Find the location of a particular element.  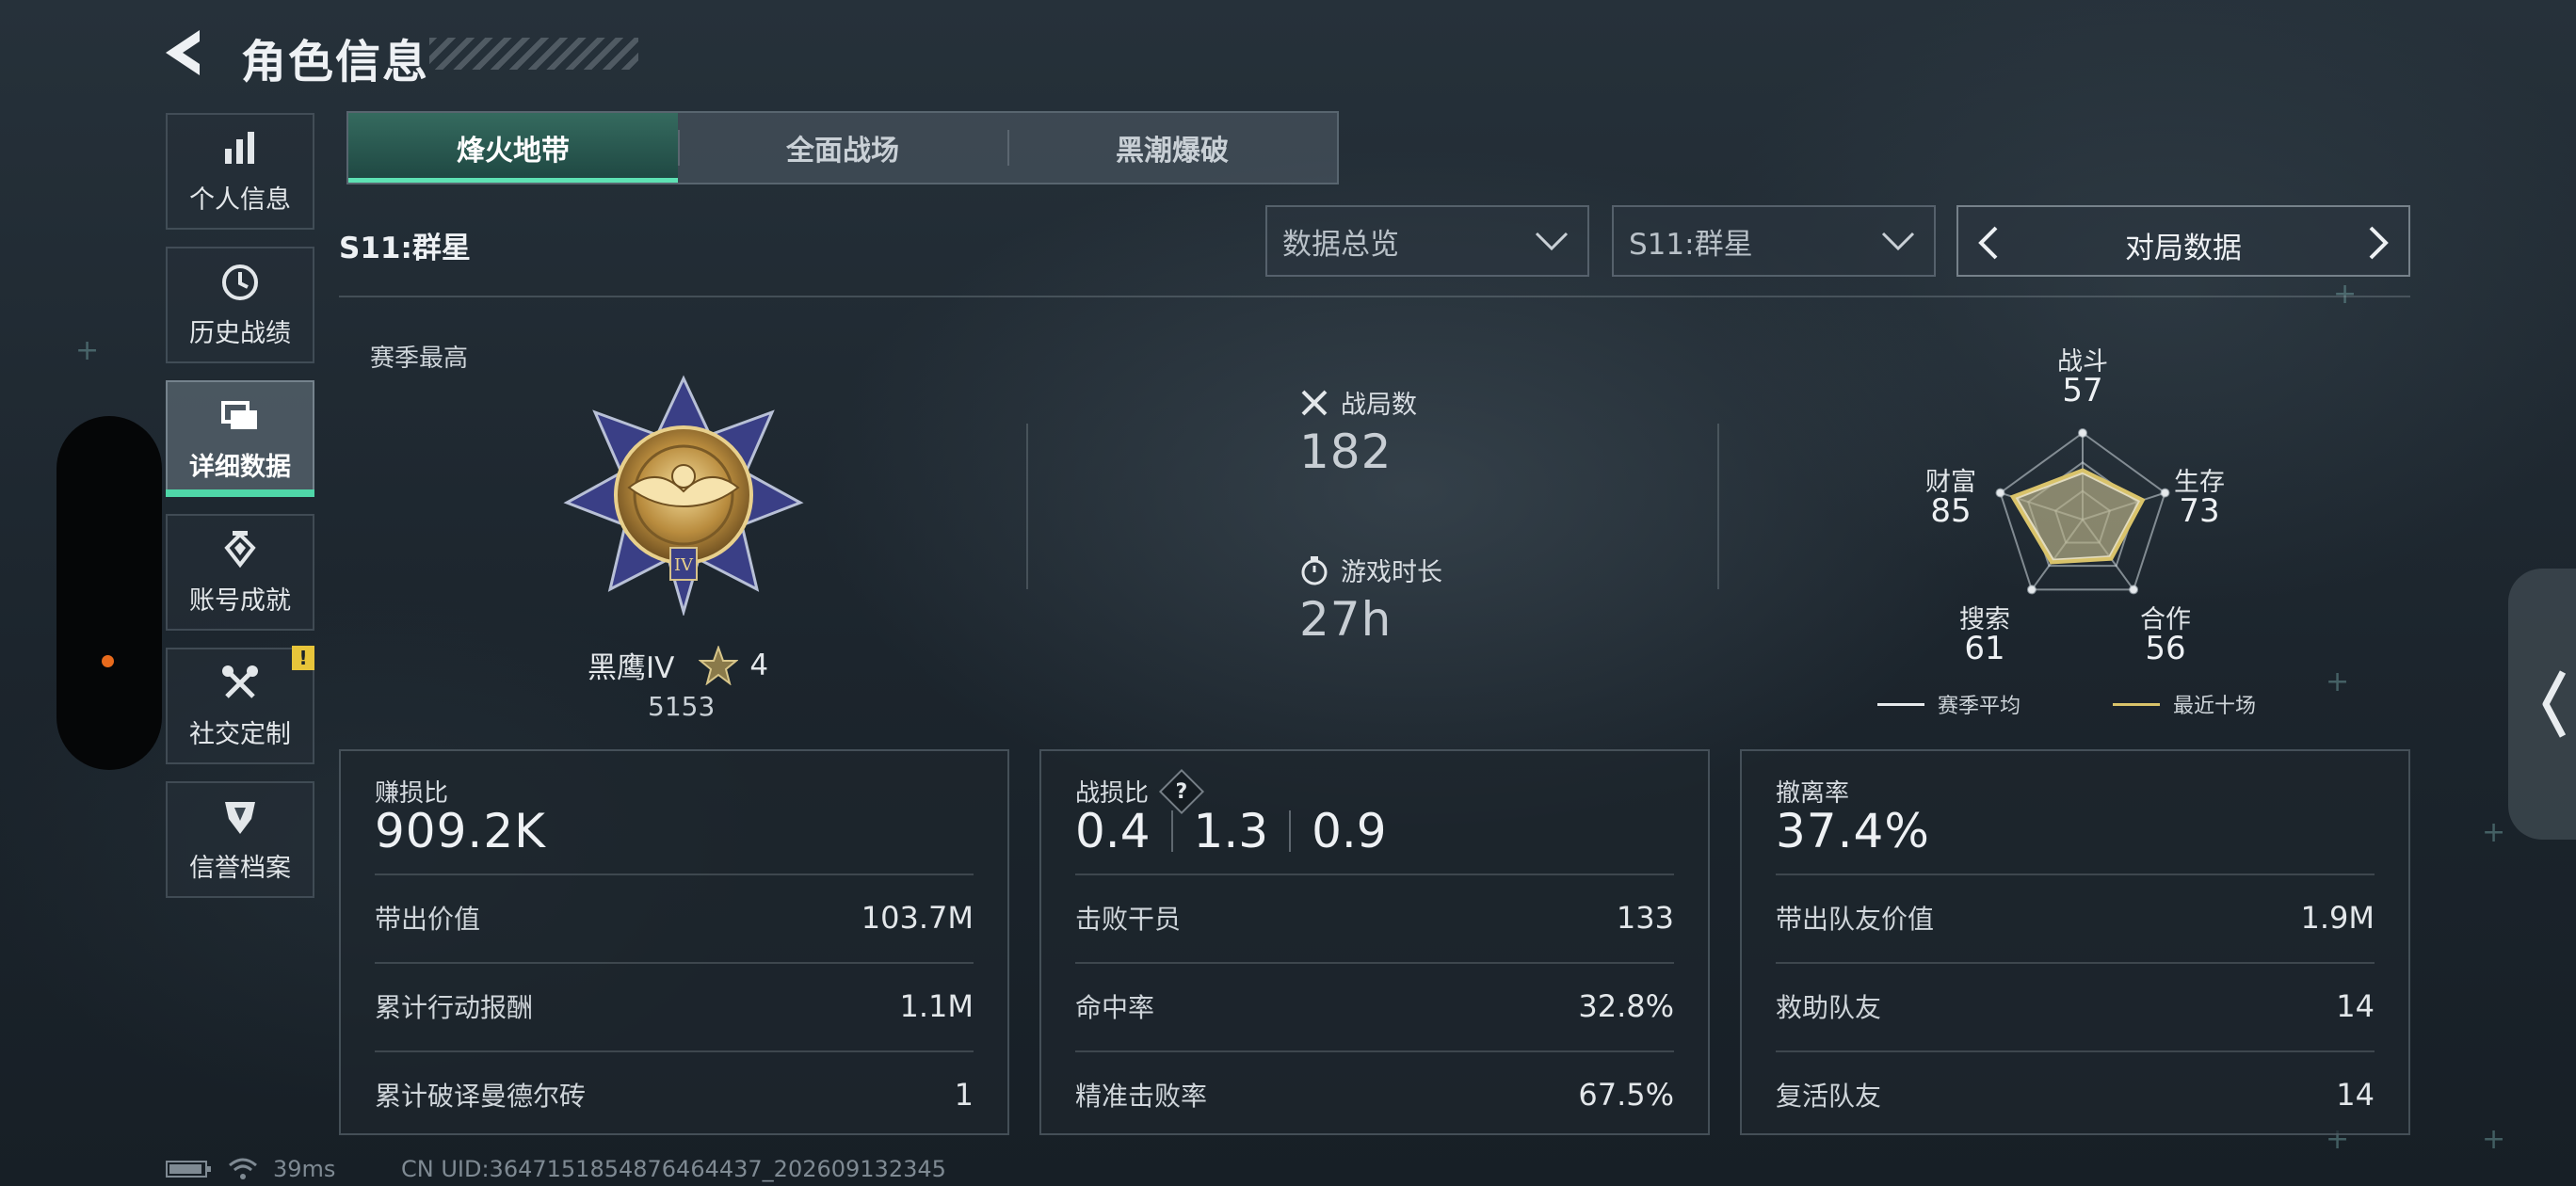

tab-full-battlefield: 全面战场 is located at coordinates (842, 148).